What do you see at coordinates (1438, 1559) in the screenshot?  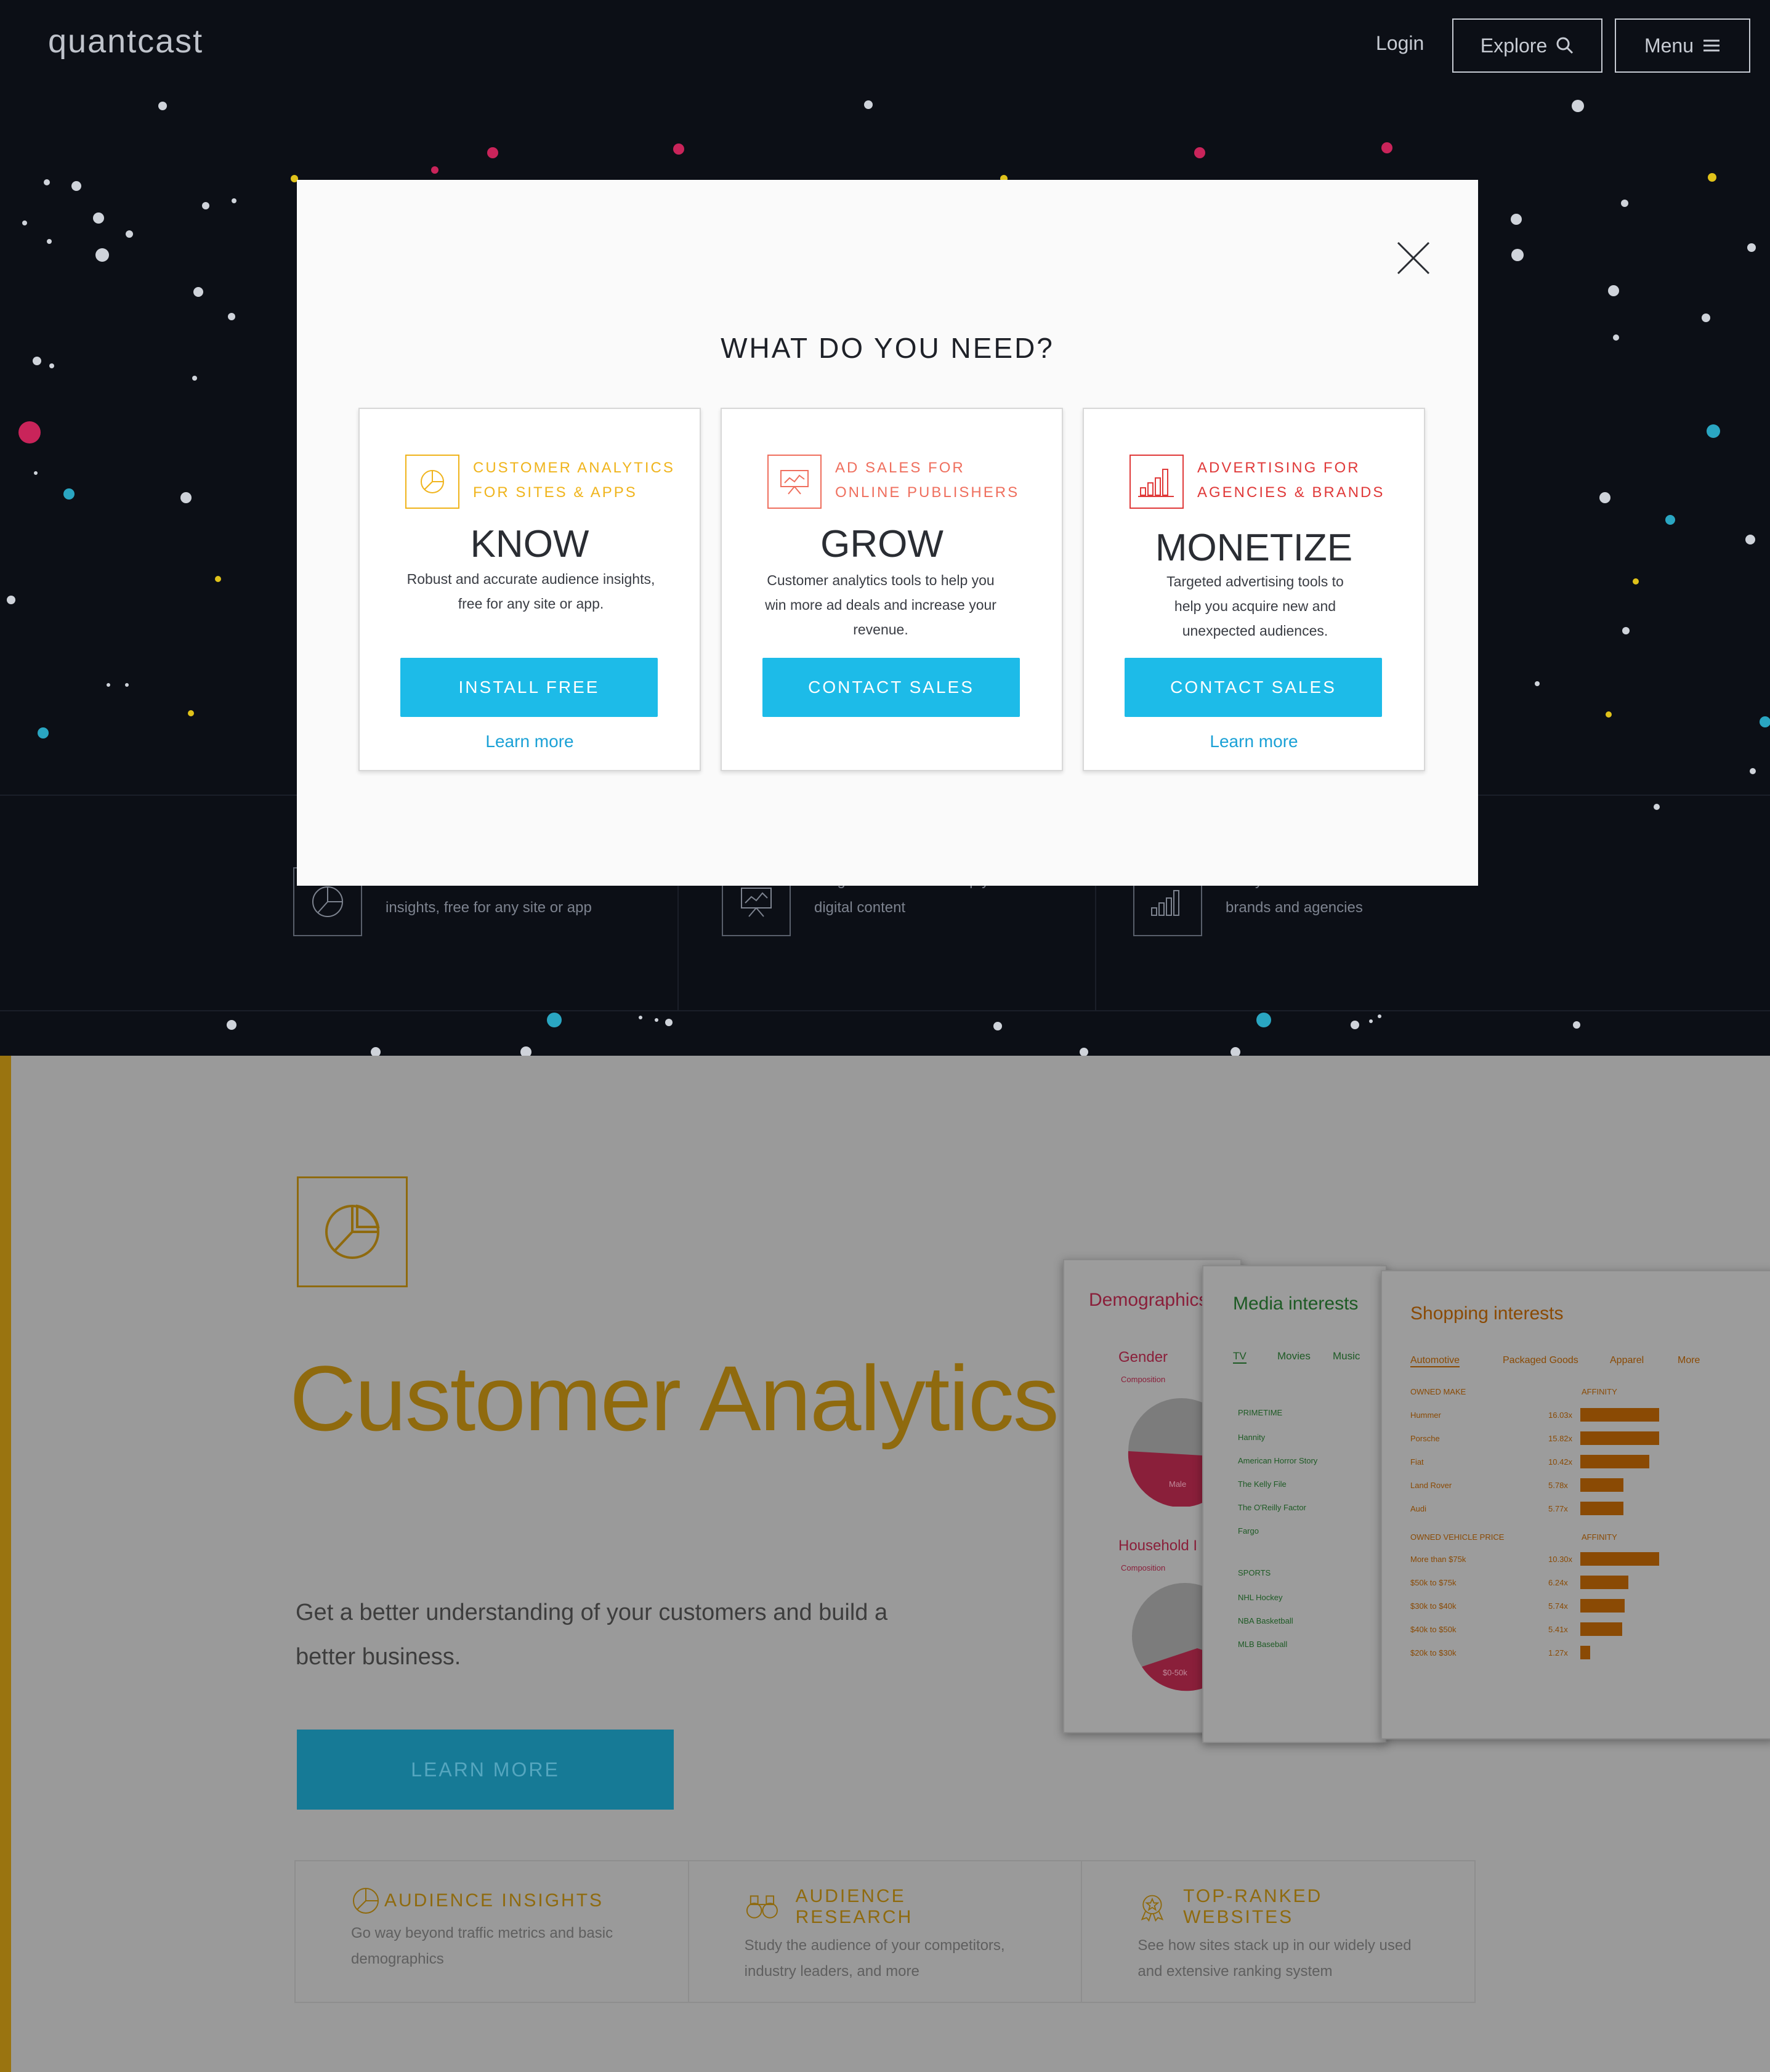 I see `row-label: More than $75k` at bounding box center [1438, 1559].